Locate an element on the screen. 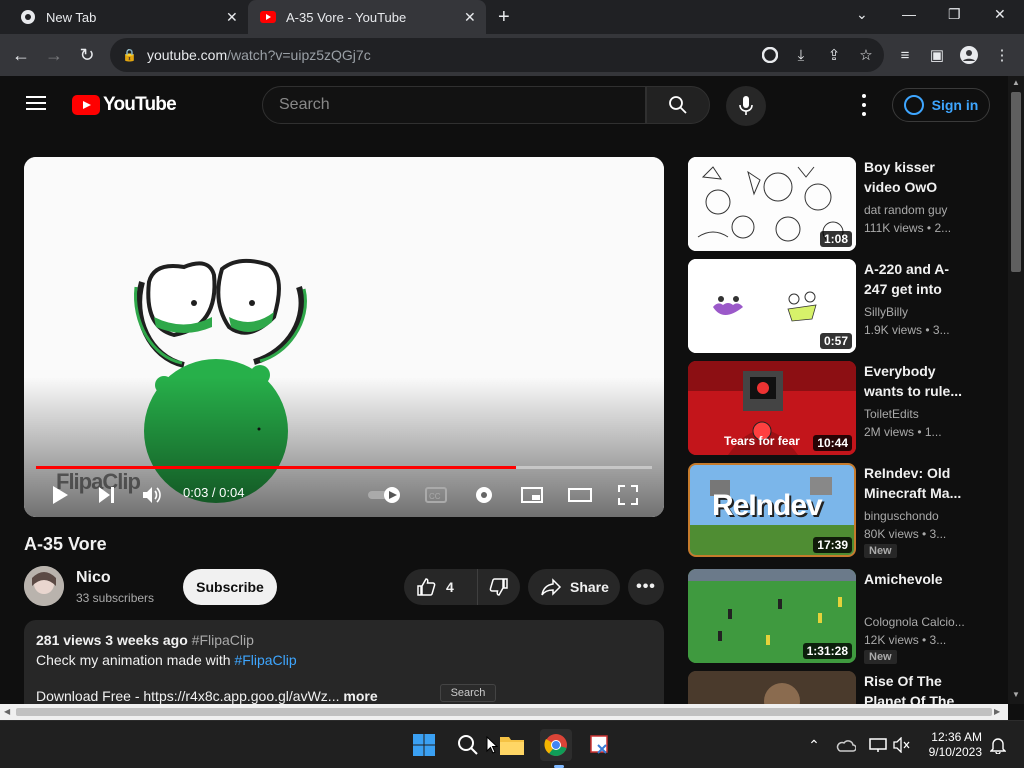 The image size is (1024, 768). sign-in-button: Sign in is located at coordinates (941, 105).